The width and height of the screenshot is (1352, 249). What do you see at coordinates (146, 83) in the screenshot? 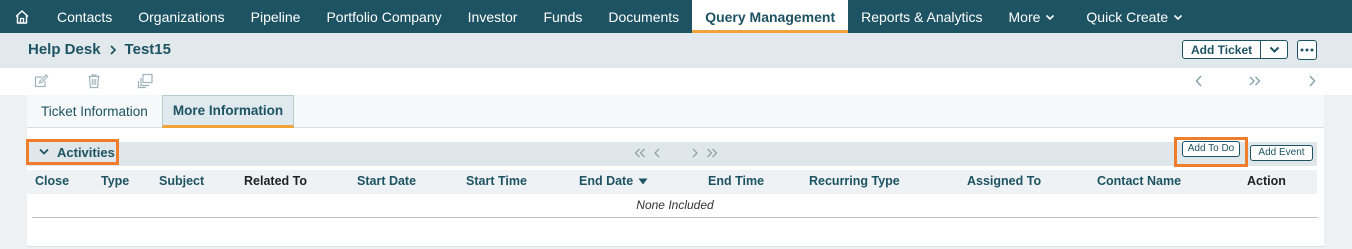
I see `duplicate-icon` at bounding box center [146, 83].